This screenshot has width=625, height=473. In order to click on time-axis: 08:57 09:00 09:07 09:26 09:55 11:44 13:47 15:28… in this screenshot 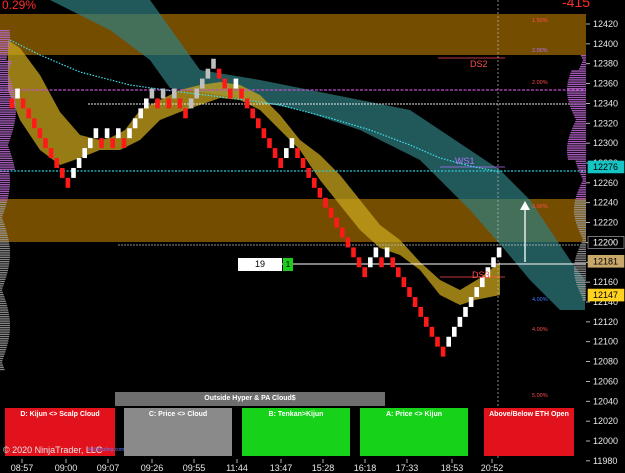, I will do `click(293, 466)`.